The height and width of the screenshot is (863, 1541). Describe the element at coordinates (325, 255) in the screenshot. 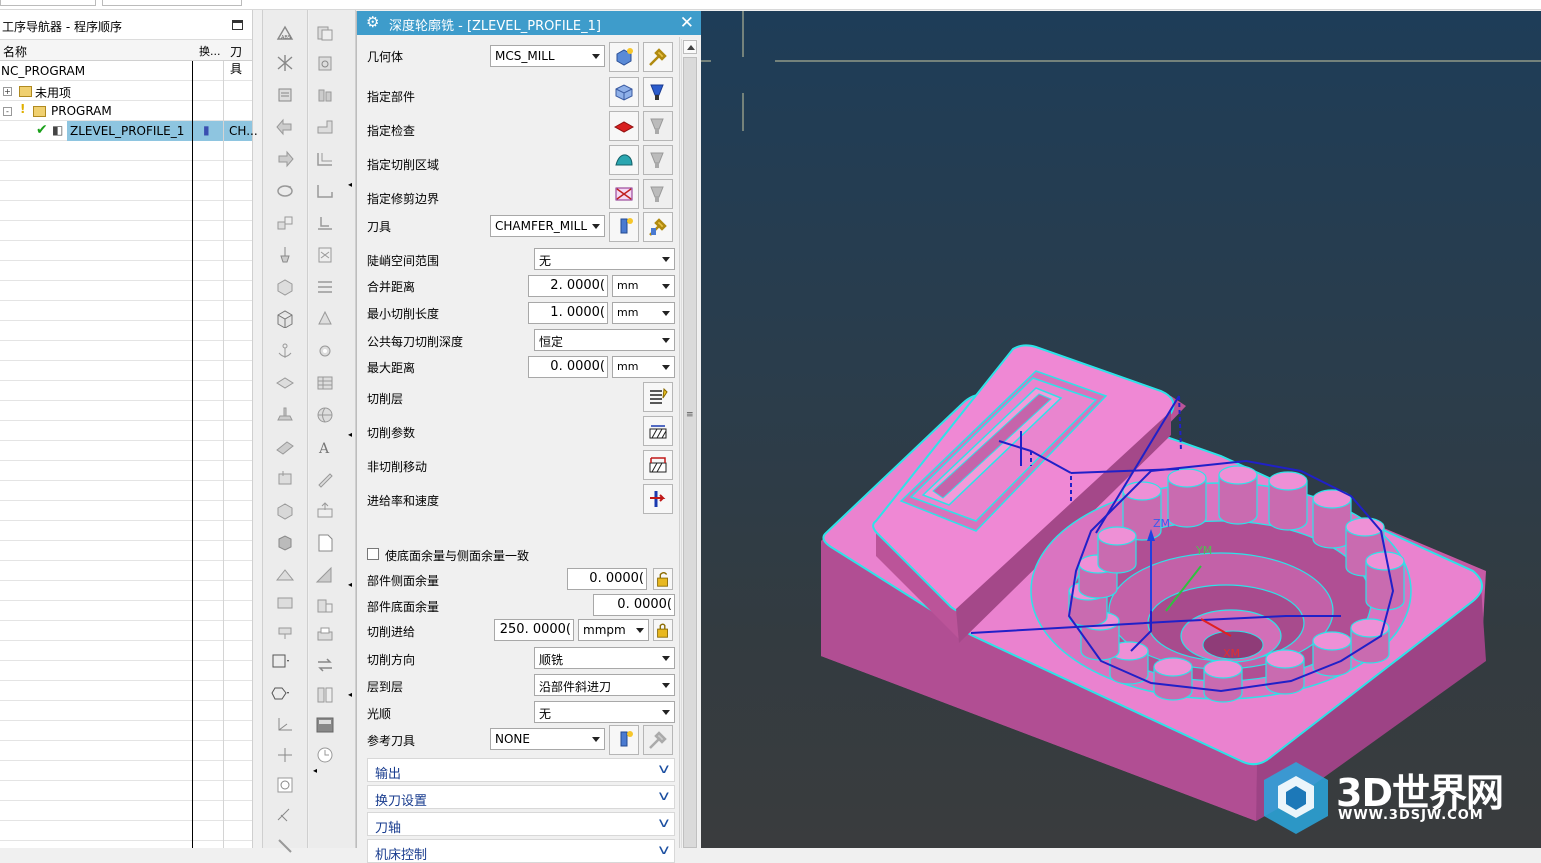

I see `contour-icon` at that location.